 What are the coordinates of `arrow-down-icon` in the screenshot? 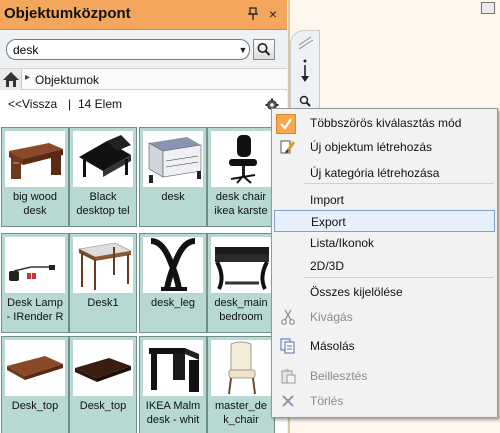 It's located at (305, 71).